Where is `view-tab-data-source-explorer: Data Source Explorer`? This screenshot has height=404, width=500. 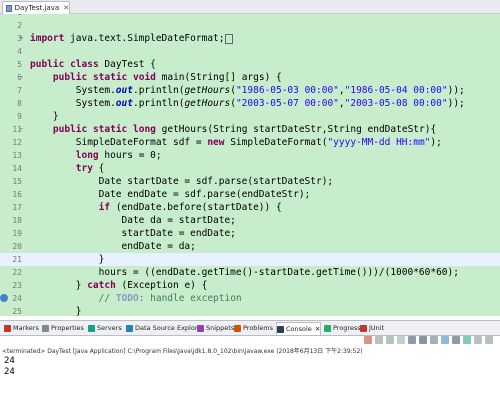 view-tab-data-source-explorer: Data Source Explorer is located at coordinates (165, 328).